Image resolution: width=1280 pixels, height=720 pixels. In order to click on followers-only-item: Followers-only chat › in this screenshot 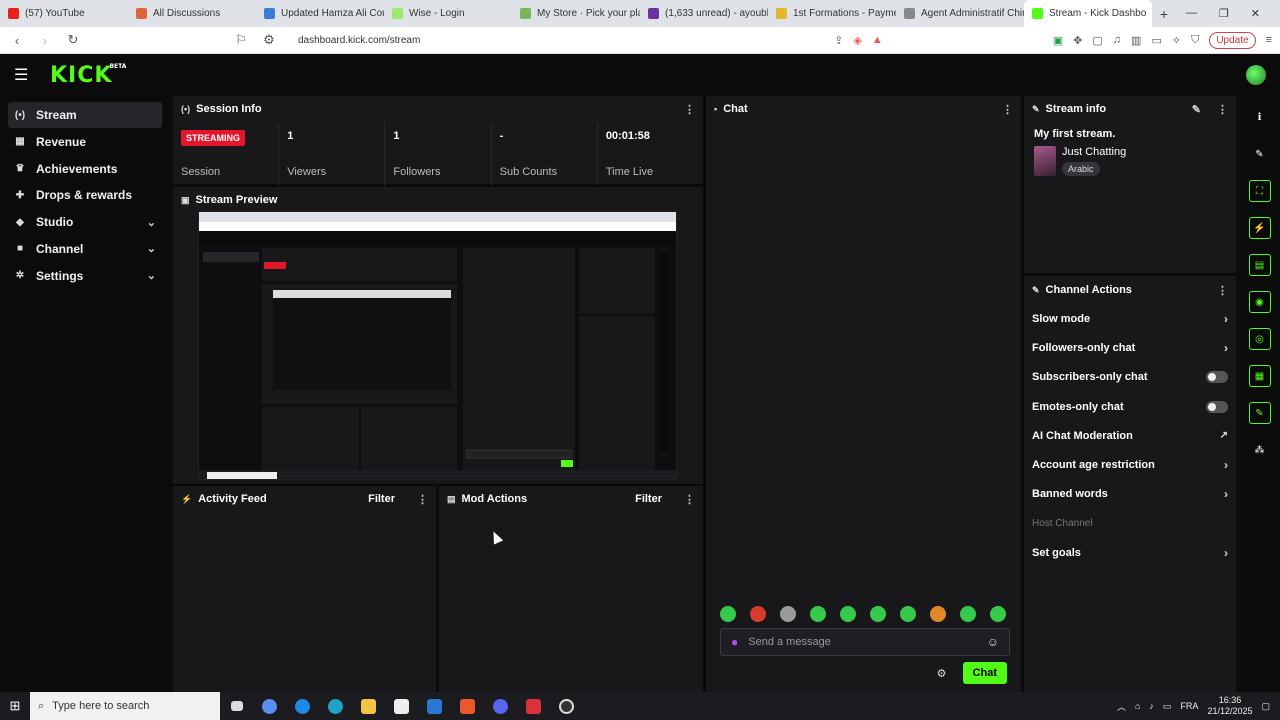, I will do `click(1130, 347)`.